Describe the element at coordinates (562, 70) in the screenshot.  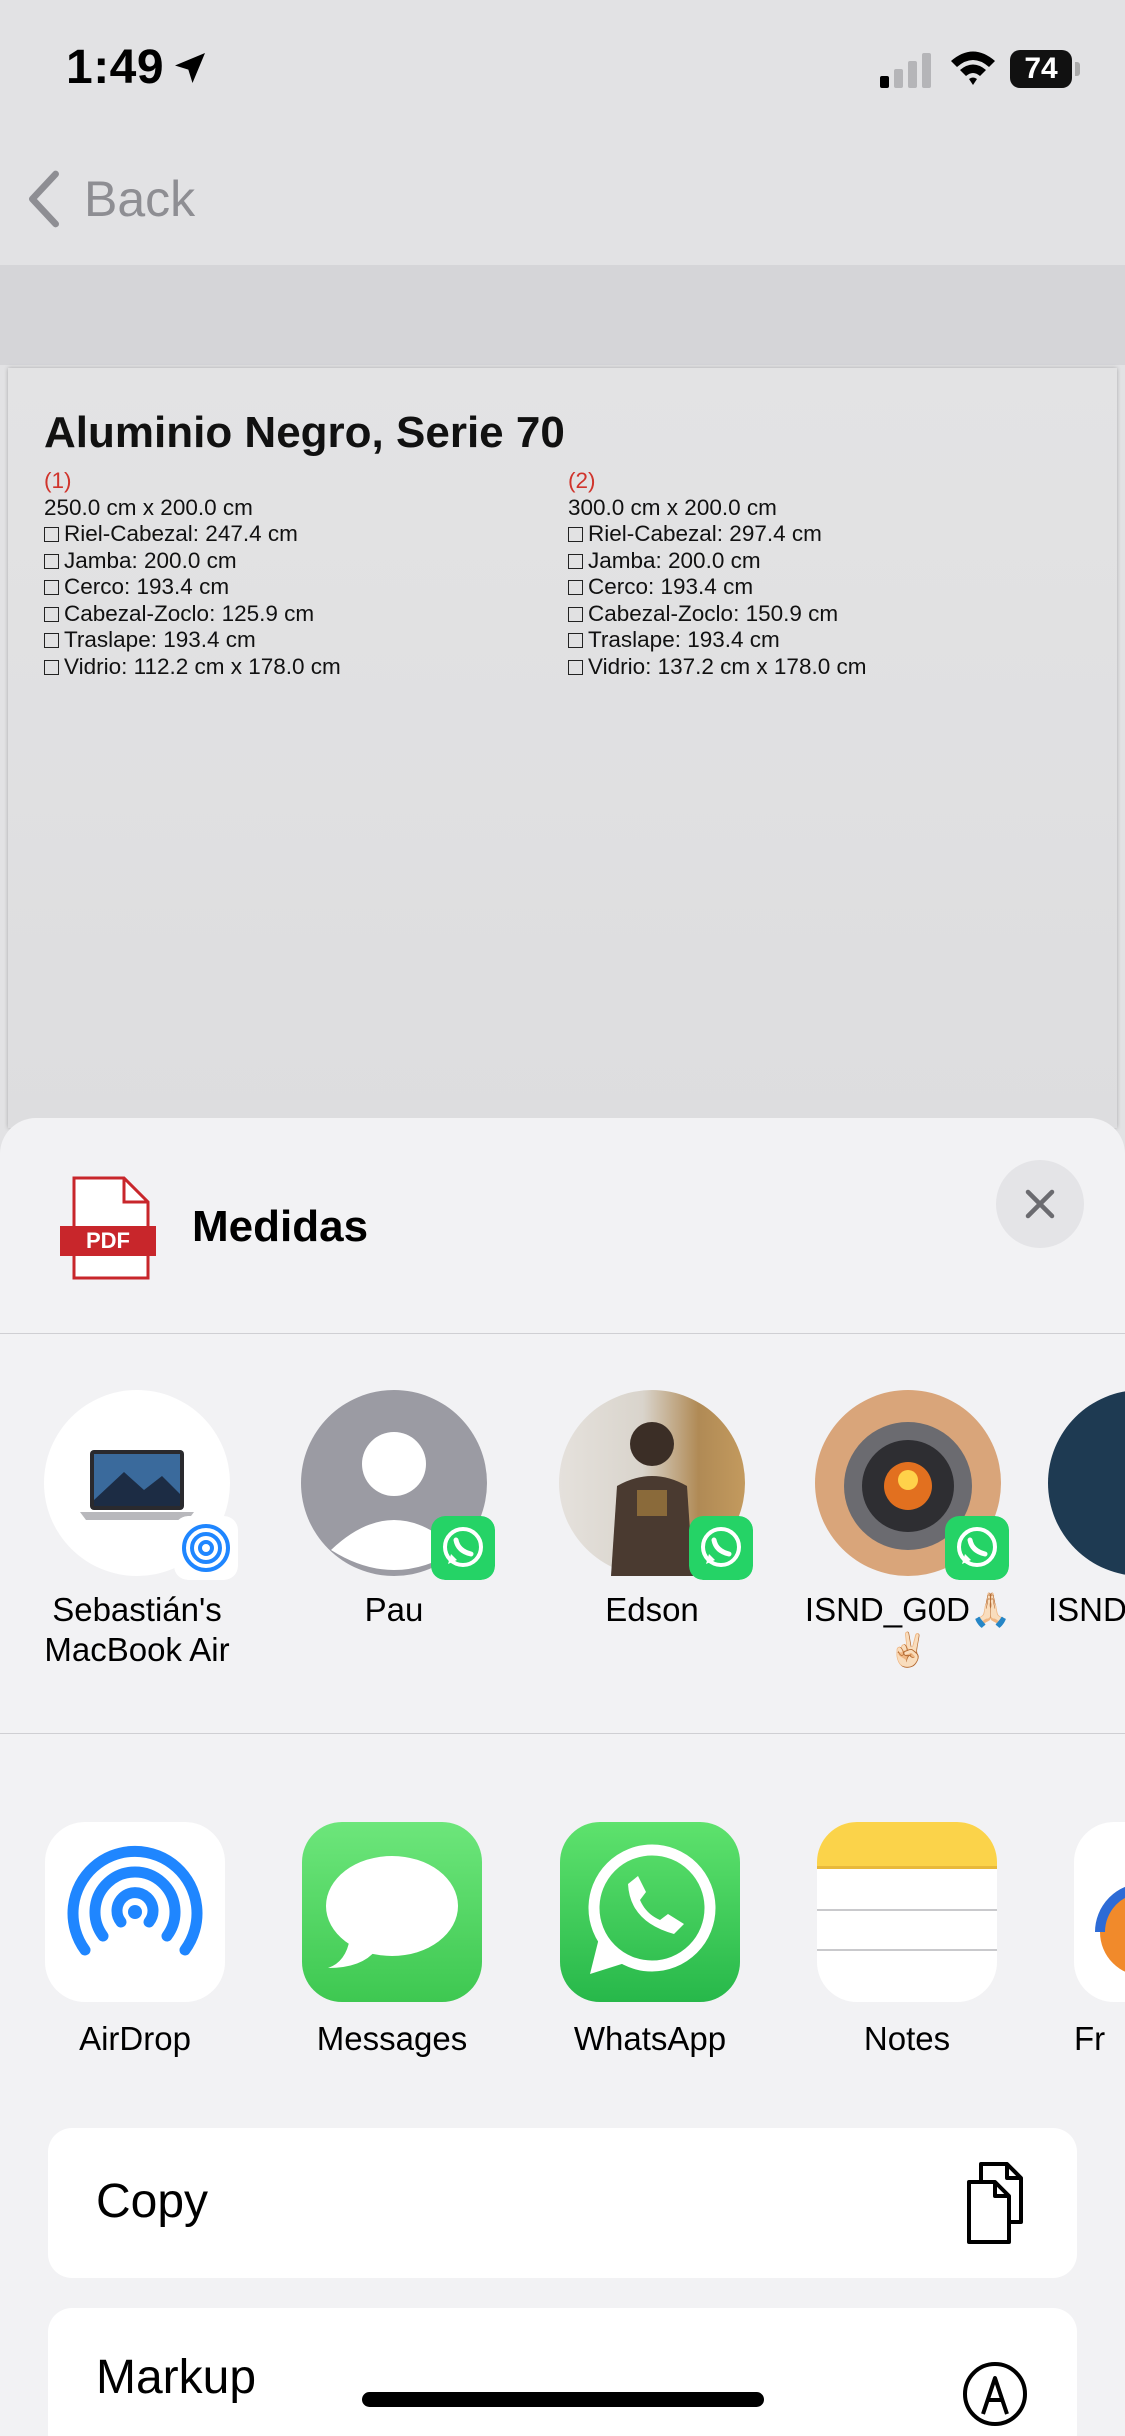
I see `status-bar: 1:49 74` at that location.